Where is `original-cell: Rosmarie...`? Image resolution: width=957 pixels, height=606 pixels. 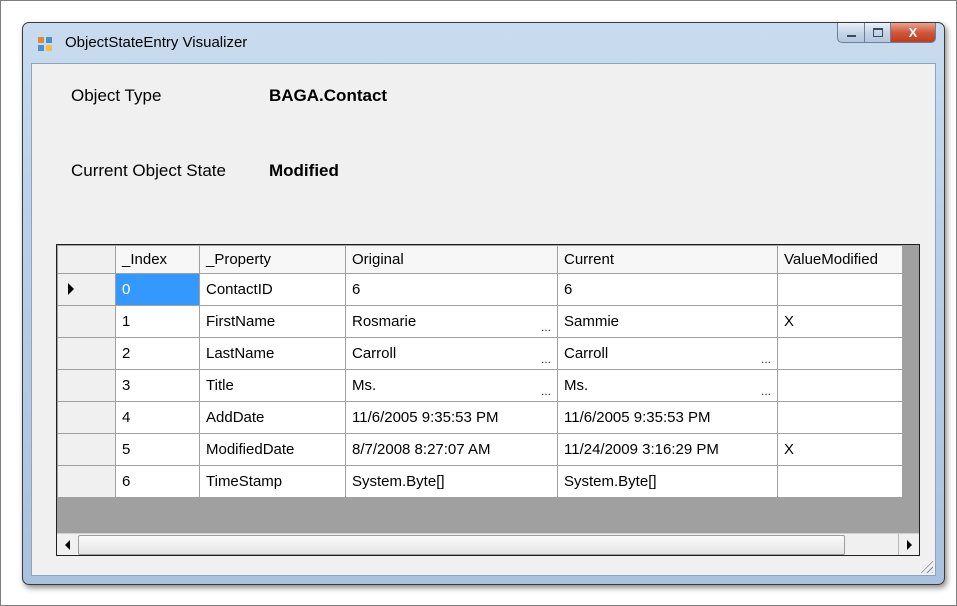
original-cell: Rosmarie... is located at coordinates (451, 321).